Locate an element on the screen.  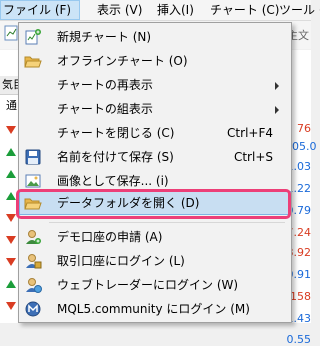
menu-item-label: チャートの組表示 is located at coordinates (105, 109).